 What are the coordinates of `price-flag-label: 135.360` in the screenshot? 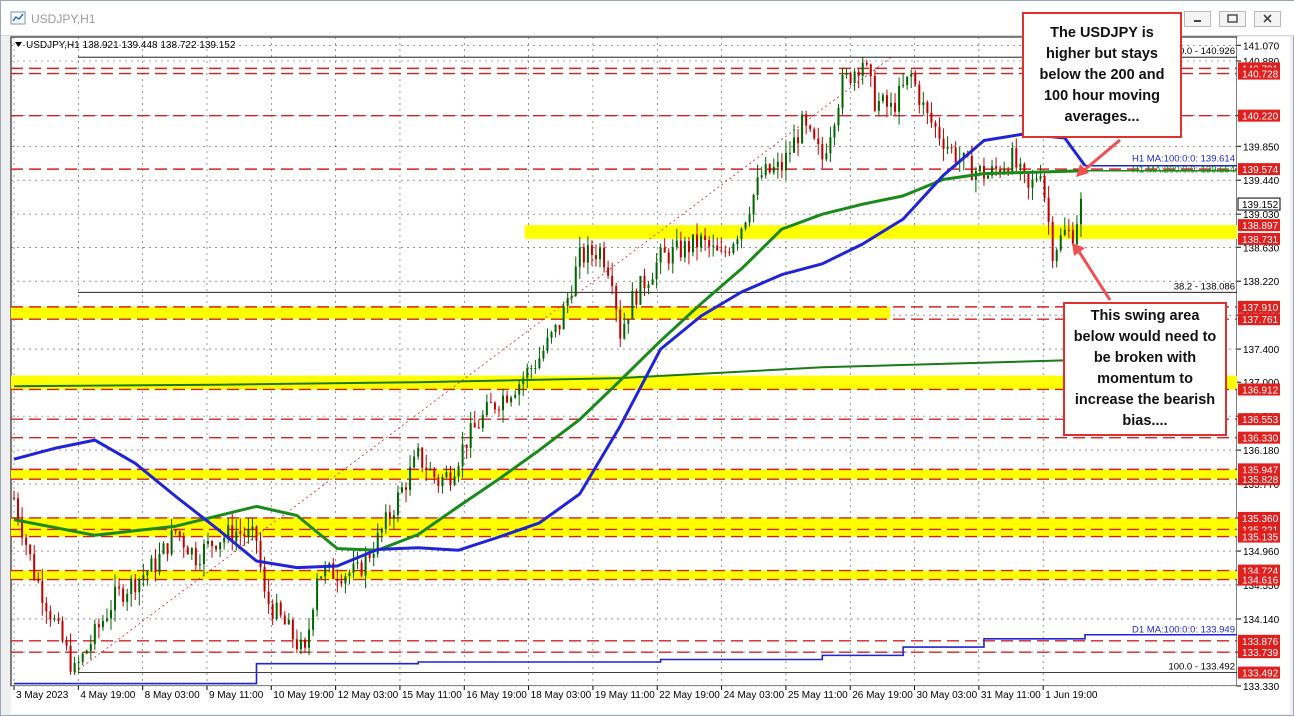 It's located at (1260, 519).